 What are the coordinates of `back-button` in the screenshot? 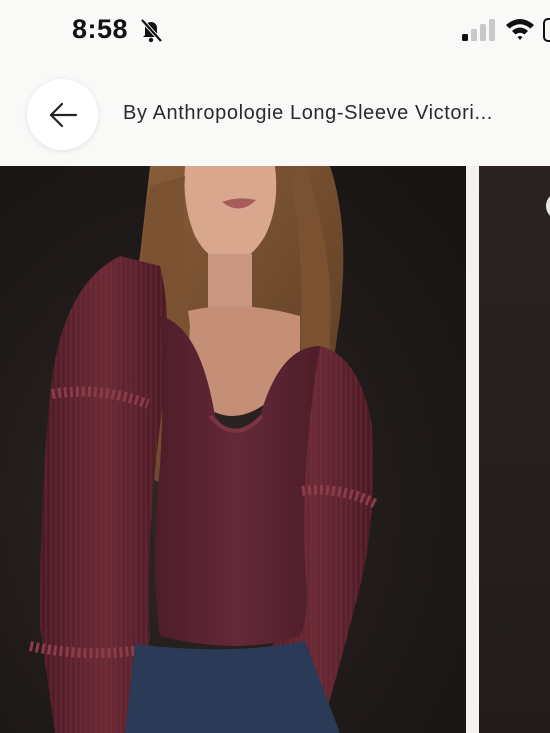 It's located at (62, 114).